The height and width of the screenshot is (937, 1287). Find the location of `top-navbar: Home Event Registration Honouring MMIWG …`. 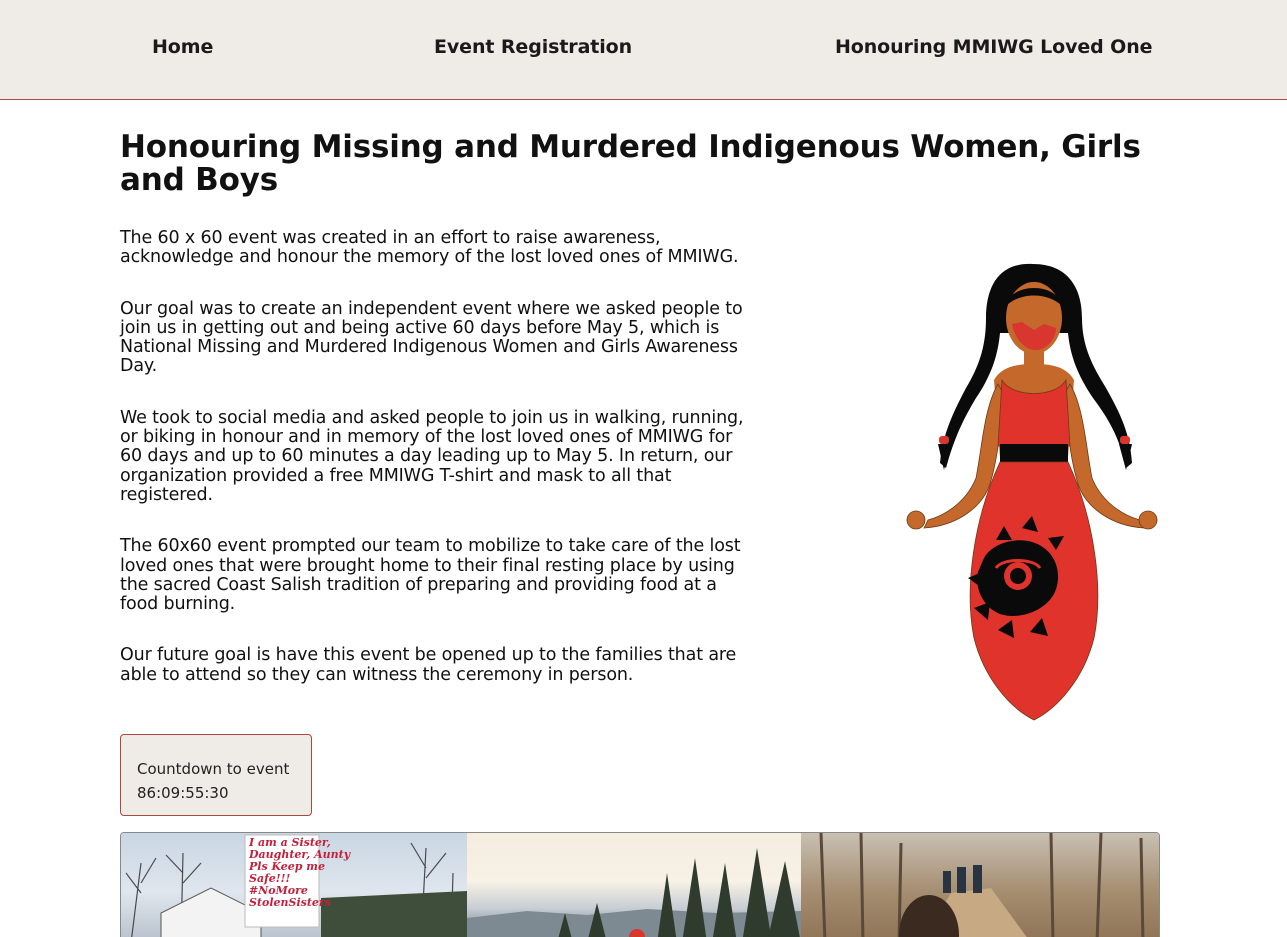

top-navbar: Home Event Registration Honouring MMIWG … is located at coordinates (643, 50).